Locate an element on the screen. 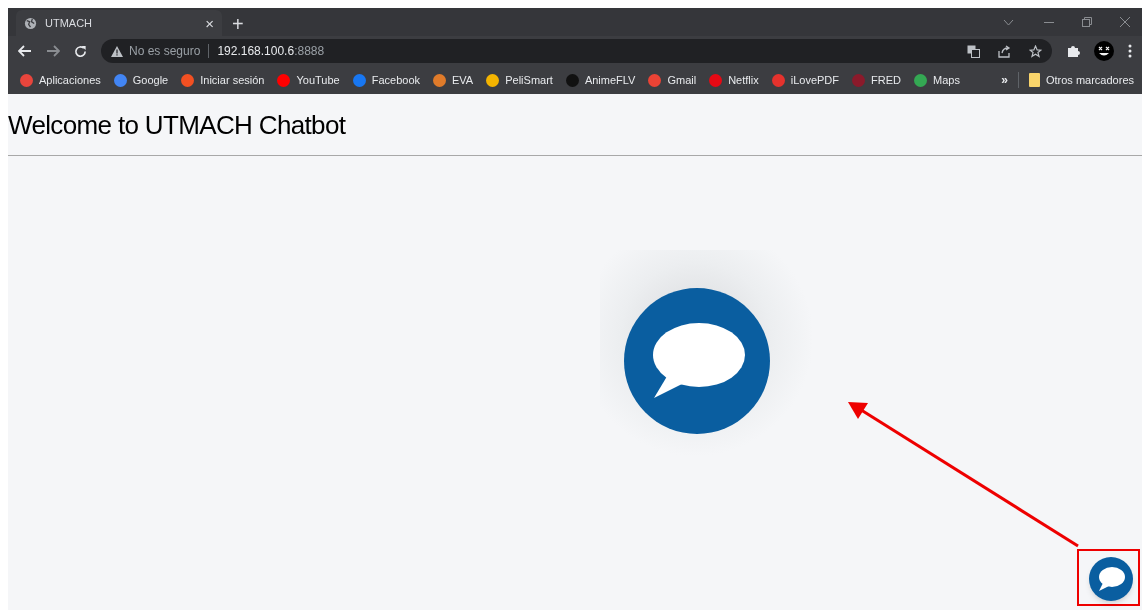  security-label: No es seguro is located at coordinates (165, 51).